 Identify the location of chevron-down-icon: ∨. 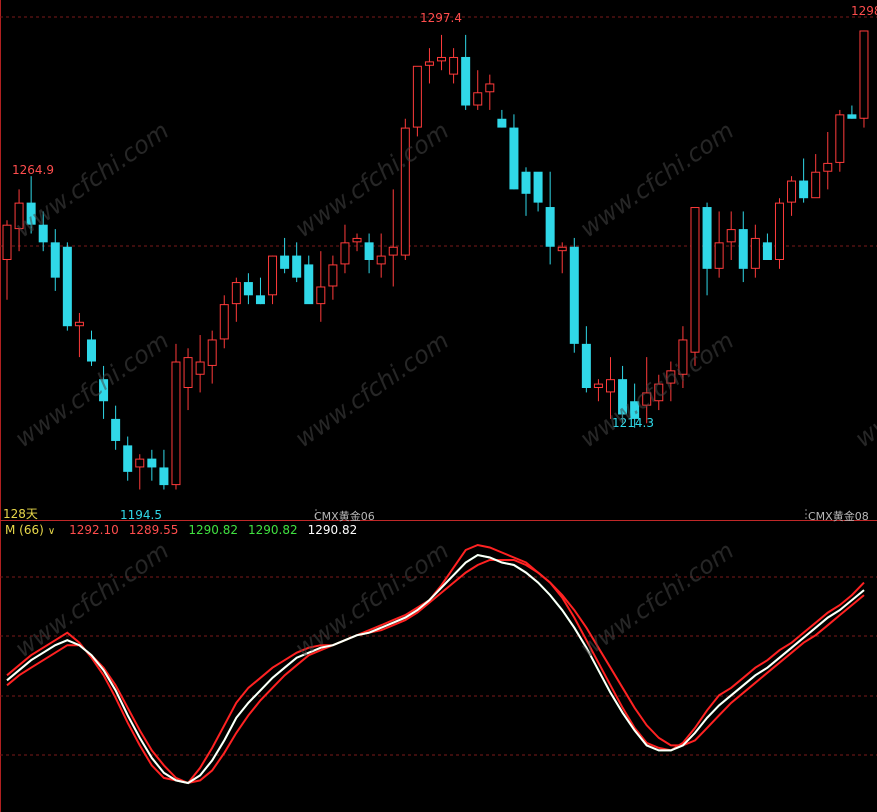
(51, 531).